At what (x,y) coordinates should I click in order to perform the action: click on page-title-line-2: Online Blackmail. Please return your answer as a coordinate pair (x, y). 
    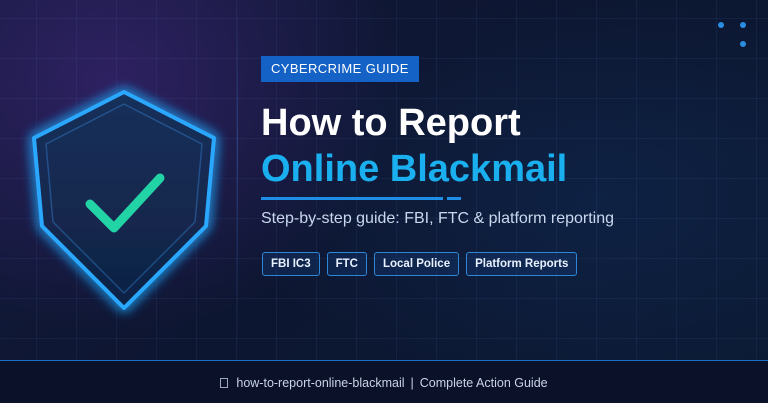
    Looking at the image, I should click on (414, 169).